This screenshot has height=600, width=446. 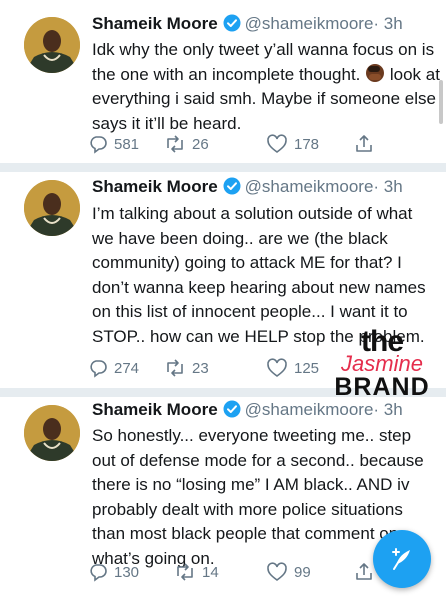 I want to click on retweet-count: 26, so click(x=200, y=144).